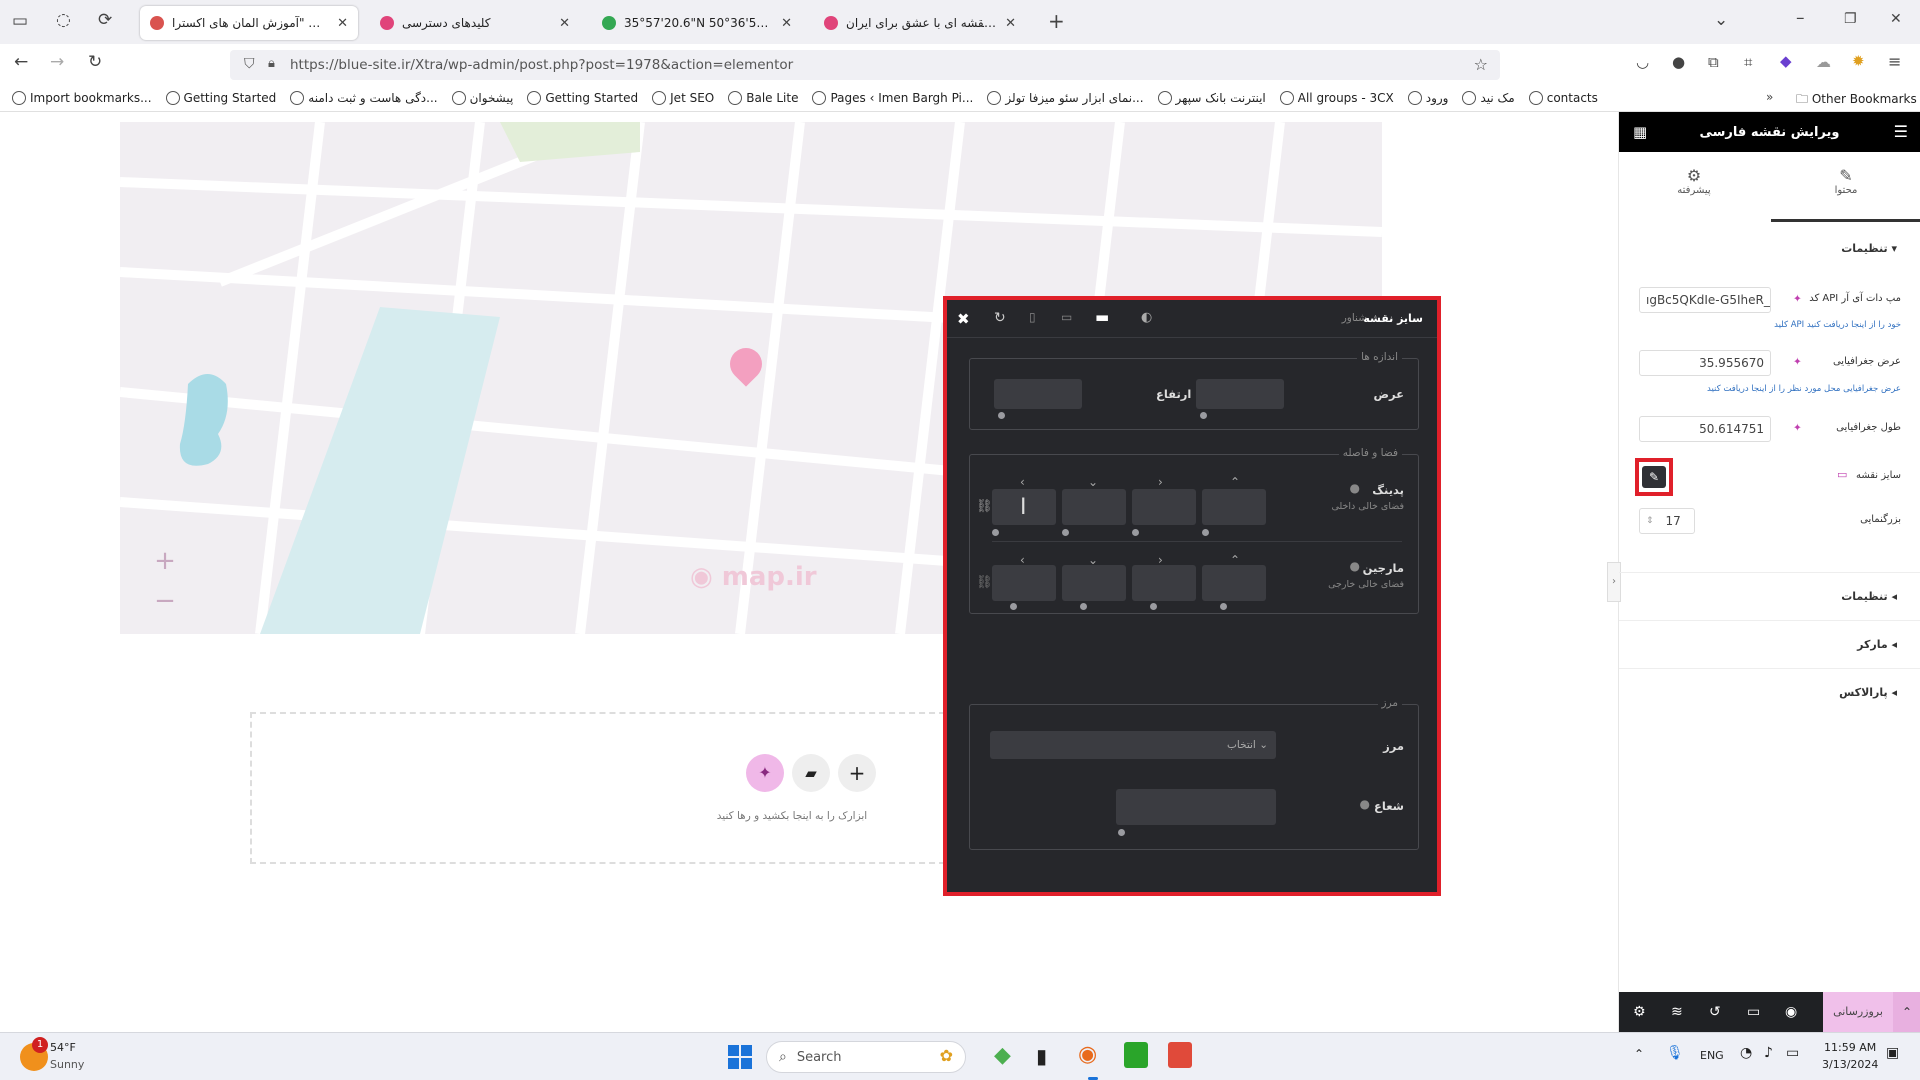 The width and height of the screenshot is (1920, 1080). Describe the element at coordinates (1481, 64) in the screenshot. I see `bookmark-star-icon: ☆` at that location.